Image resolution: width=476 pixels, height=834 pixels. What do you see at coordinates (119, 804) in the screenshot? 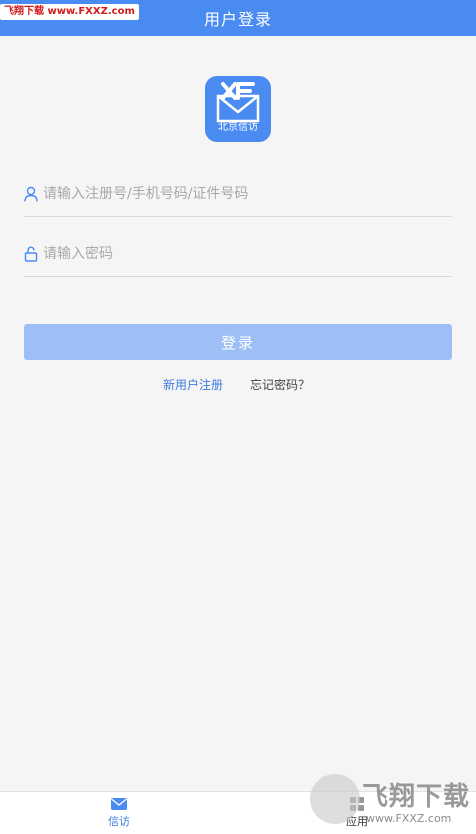
I see `mail-icon` at bounding box center [119, 804].